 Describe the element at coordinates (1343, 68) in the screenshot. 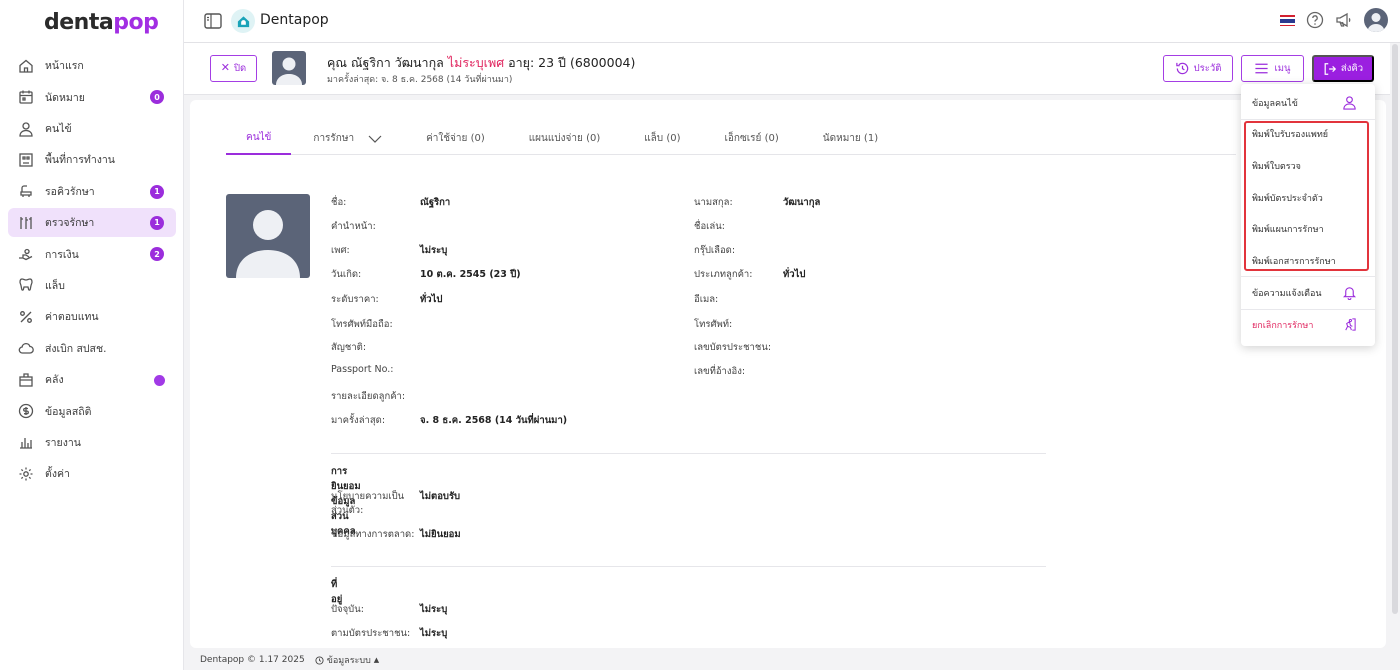

I see `send-queue-button: ส่งคิว` at that location.